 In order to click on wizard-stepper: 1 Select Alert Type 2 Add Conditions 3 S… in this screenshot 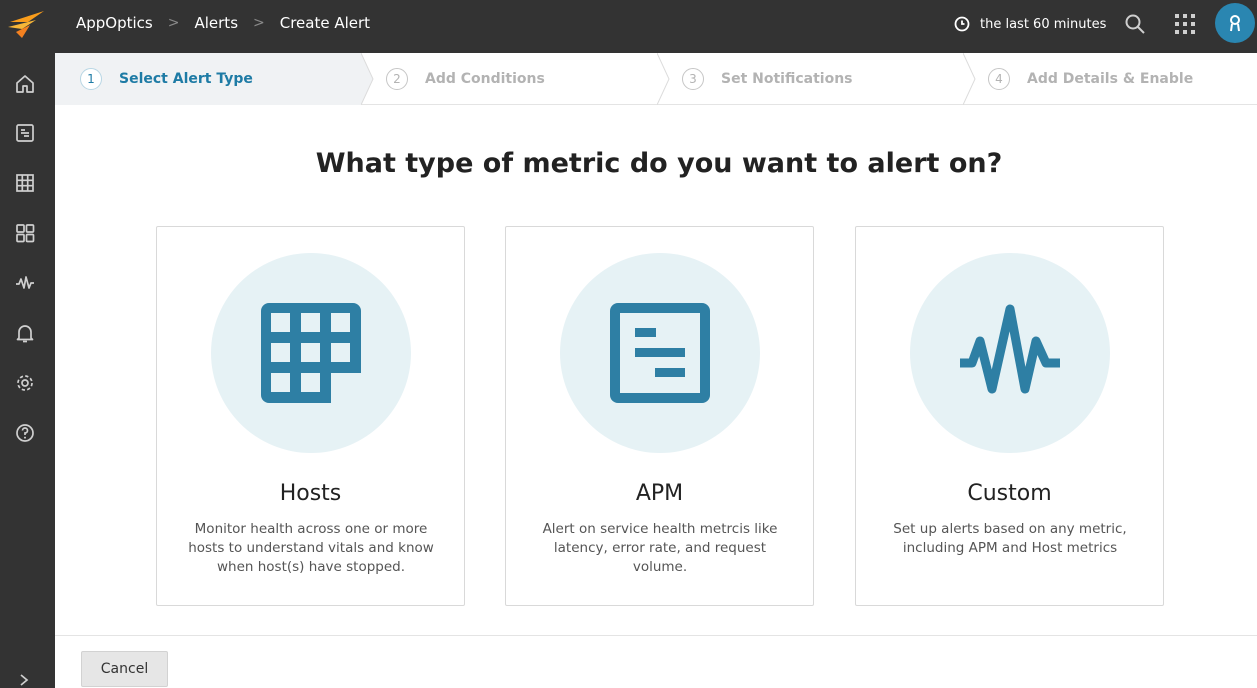, I will do `click(656, 79)`.